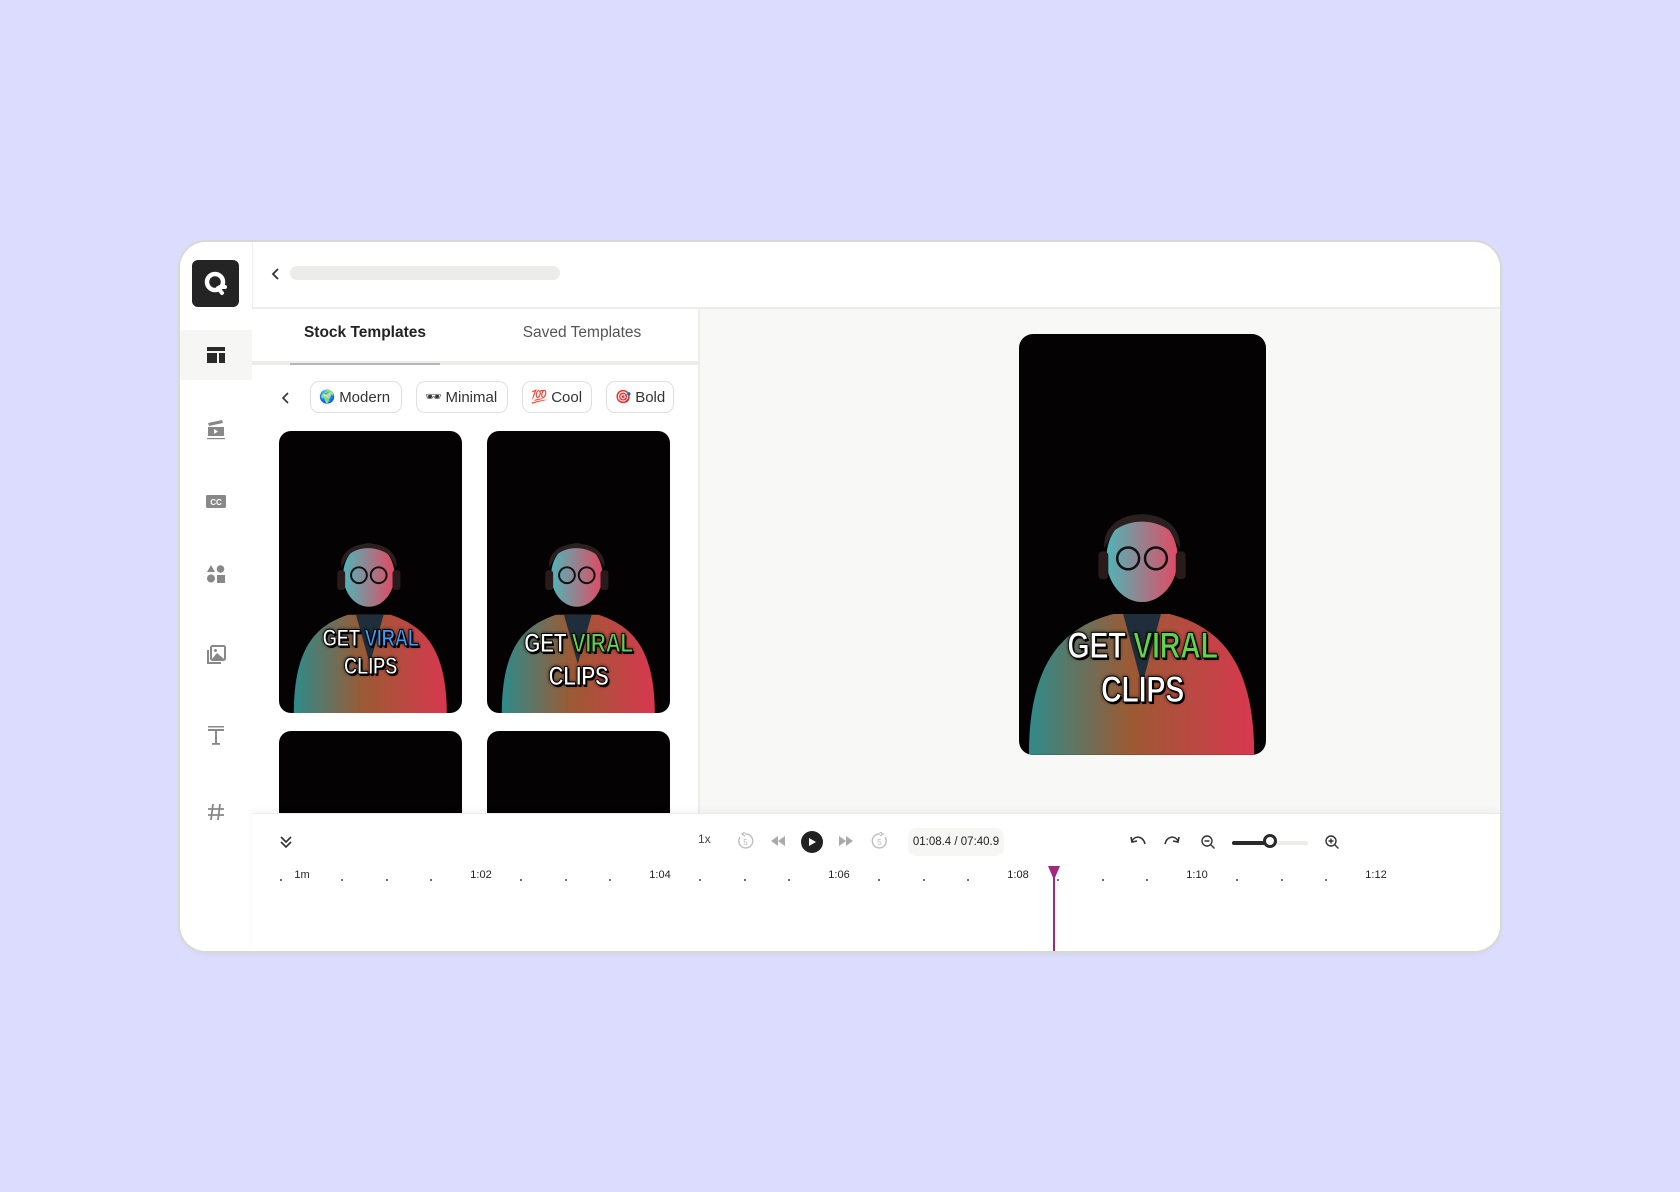 Image resolution: width=1680 pixels, height=1192 pixels. I want to click on target-icon: 🎯, so click(623, 396).